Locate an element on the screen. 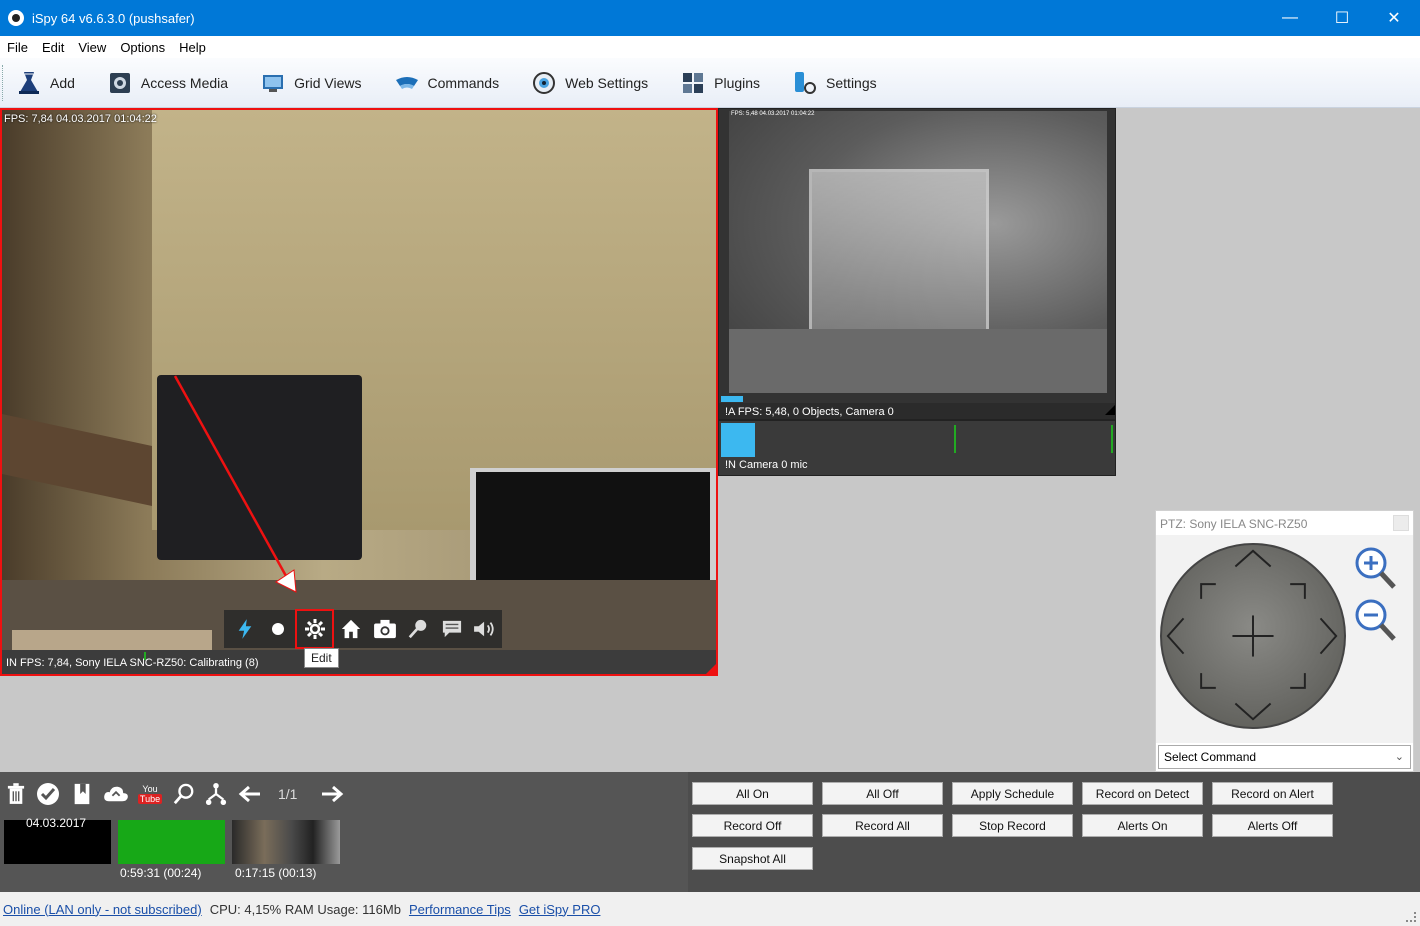  plugins-icon is located at coordinates (693, 82).